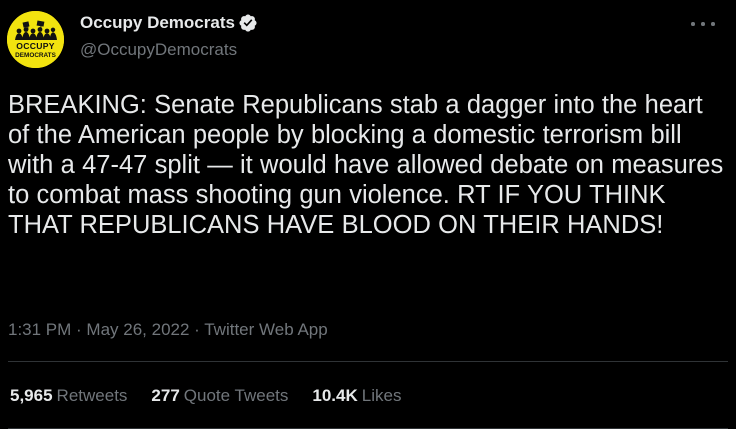  I want to click on avatar: OCCUPY DEMOCRATS, so click(35, 39).